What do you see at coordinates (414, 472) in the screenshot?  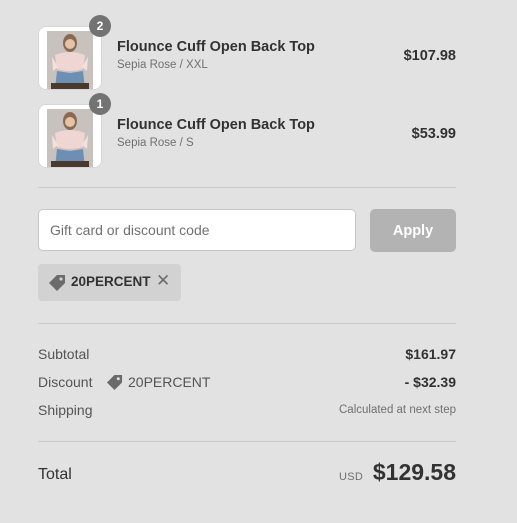 I see `total-value: $129.58` at bounding box center [414, 472].